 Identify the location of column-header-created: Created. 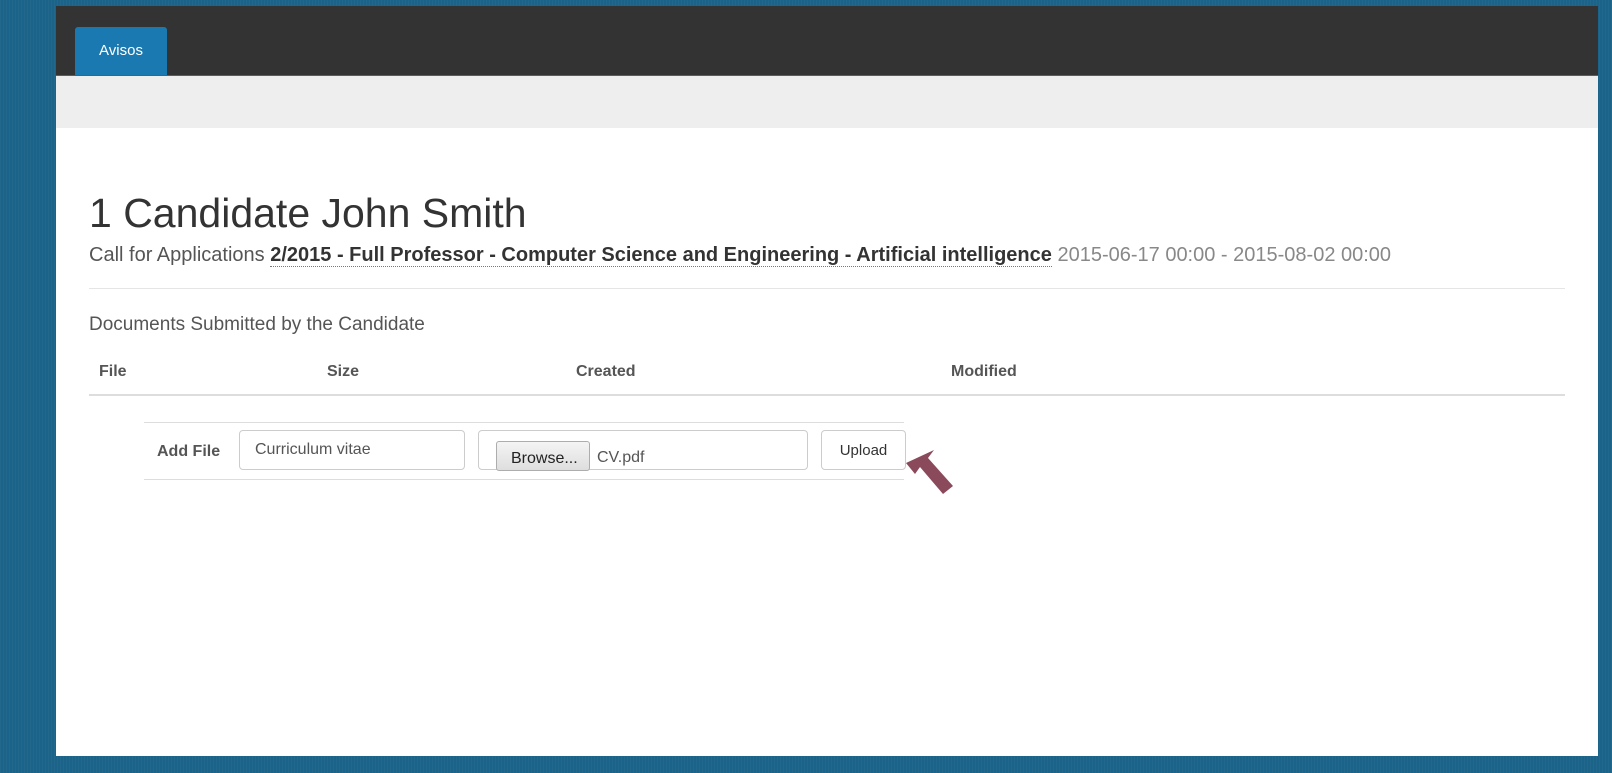
(606, 371).